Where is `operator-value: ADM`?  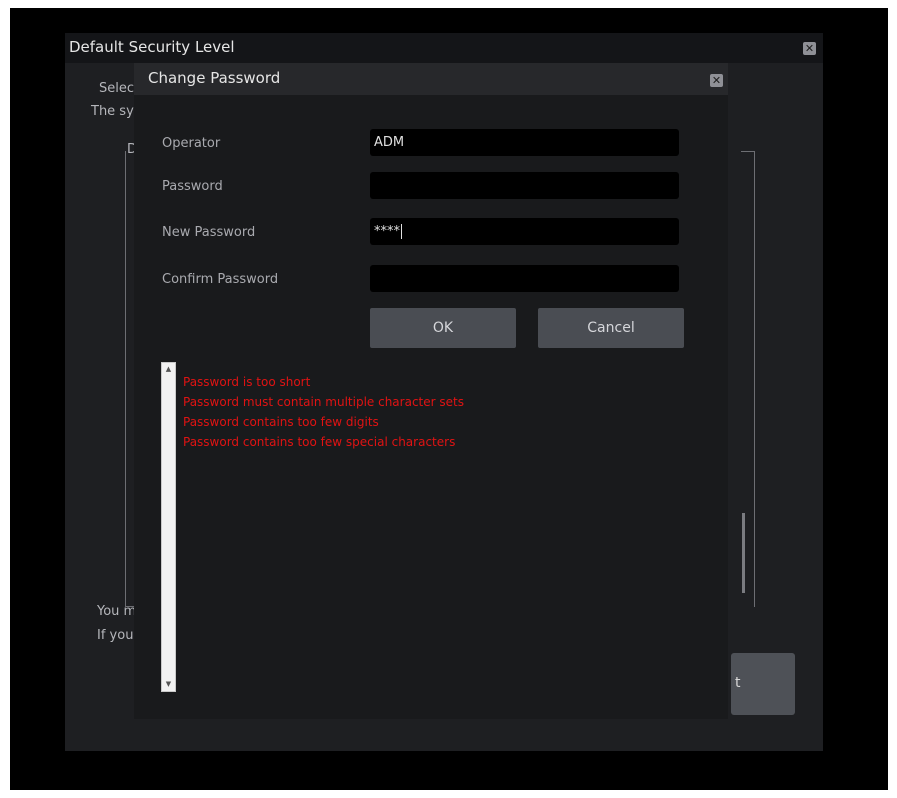
operator-value: ADM is located at coordinates (389, 142).